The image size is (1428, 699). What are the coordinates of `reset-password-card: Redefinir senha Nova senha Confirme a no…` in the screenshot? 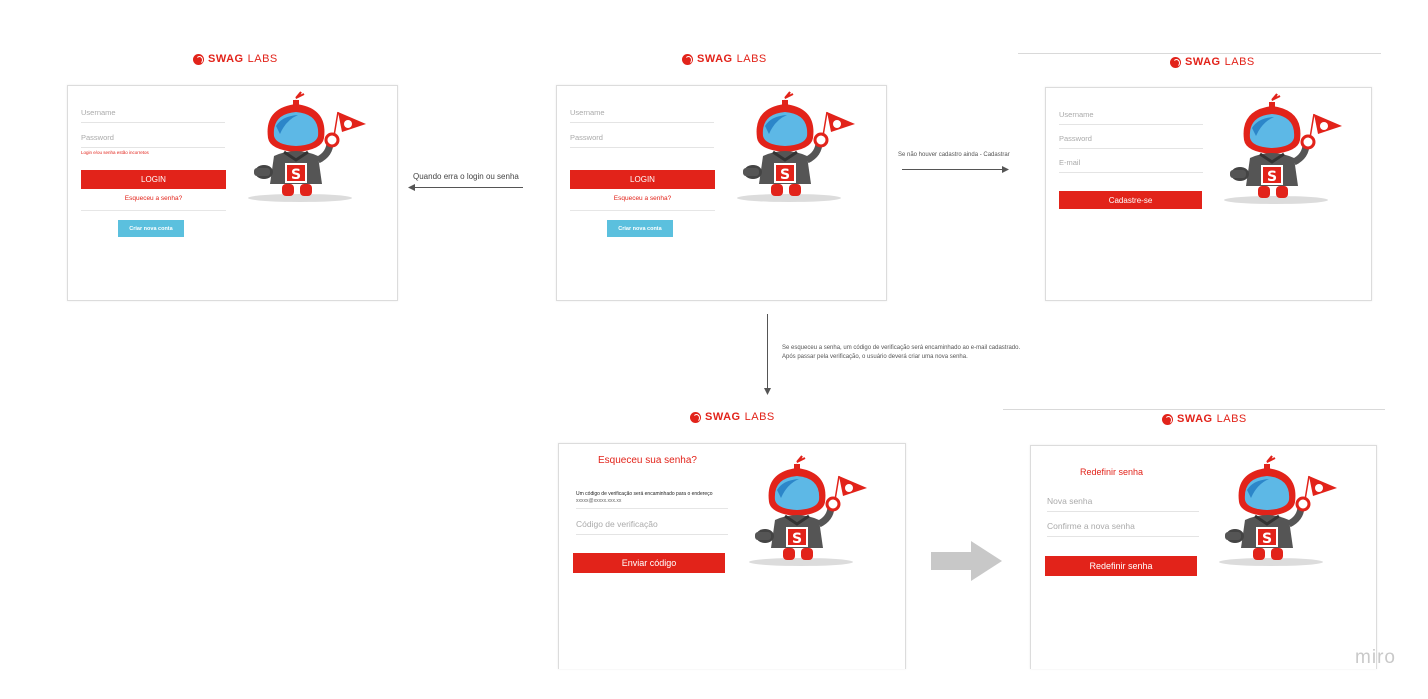 It's located at (1203, 557).